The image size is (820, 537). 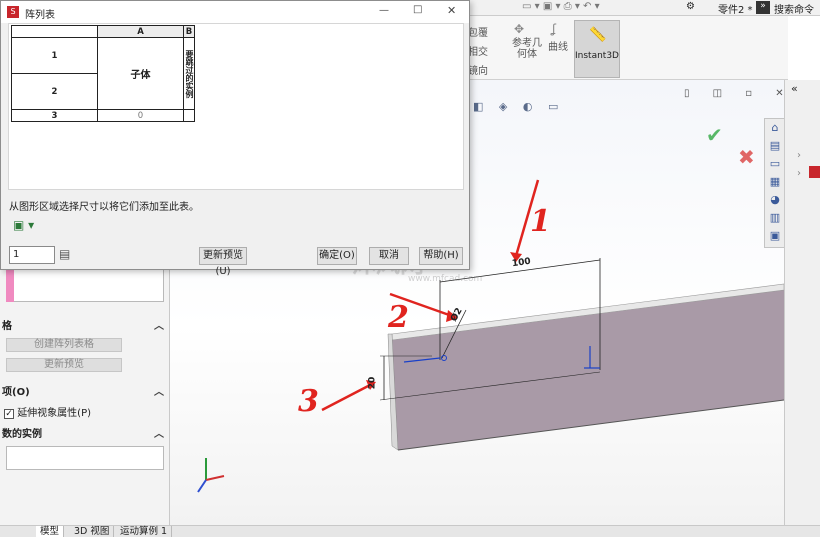 What do you see at coordinates (54, 91) in the screenshot?
I see `row-header-2: 2` at bounding box center [54, 91].